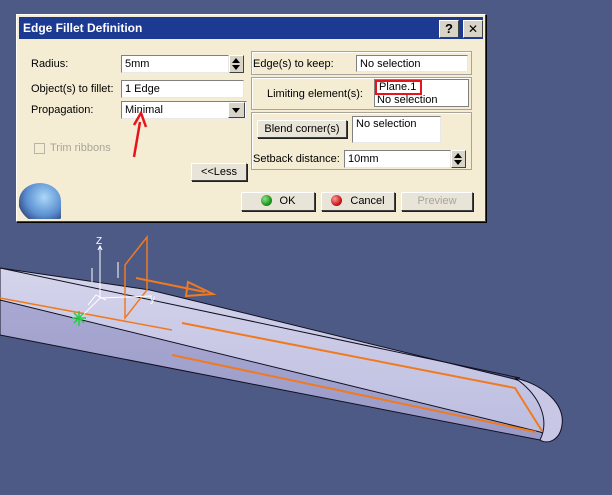 The width and height of the screenshot is (612, 495). Describe the element at coordinates (80, 148) in the screenshot. I see `trim-ribbons-label: Trim ribbons` at that location.